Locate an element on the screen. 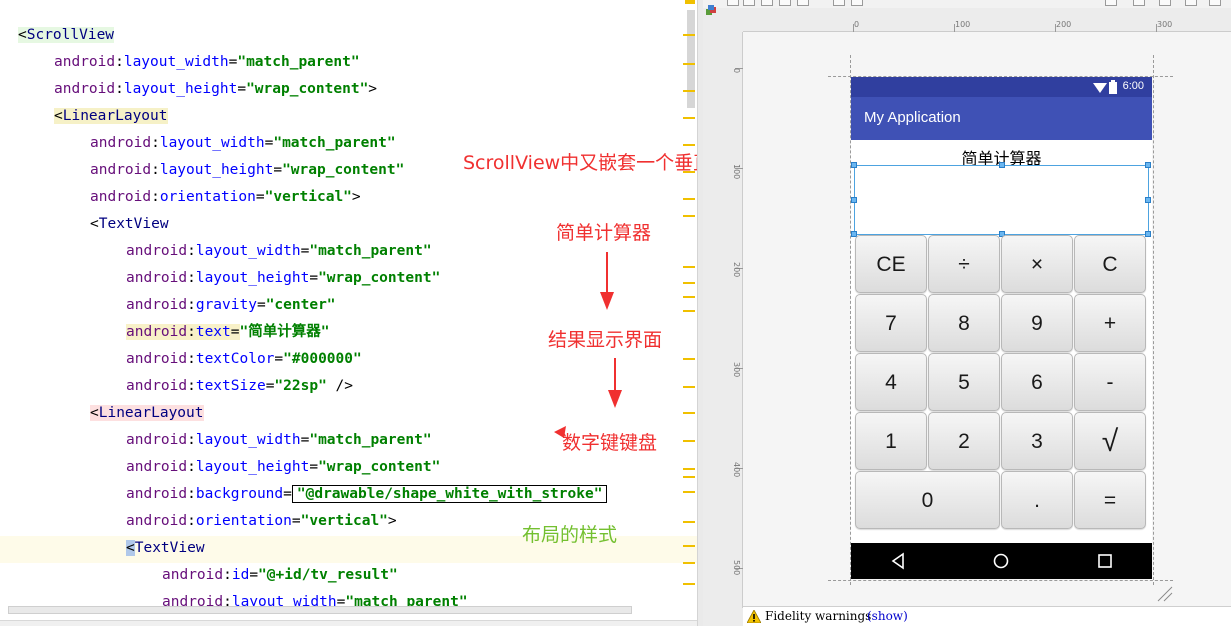 The image size is (1231, 626). key-multiply: × is located at coordinates (1037, 264).